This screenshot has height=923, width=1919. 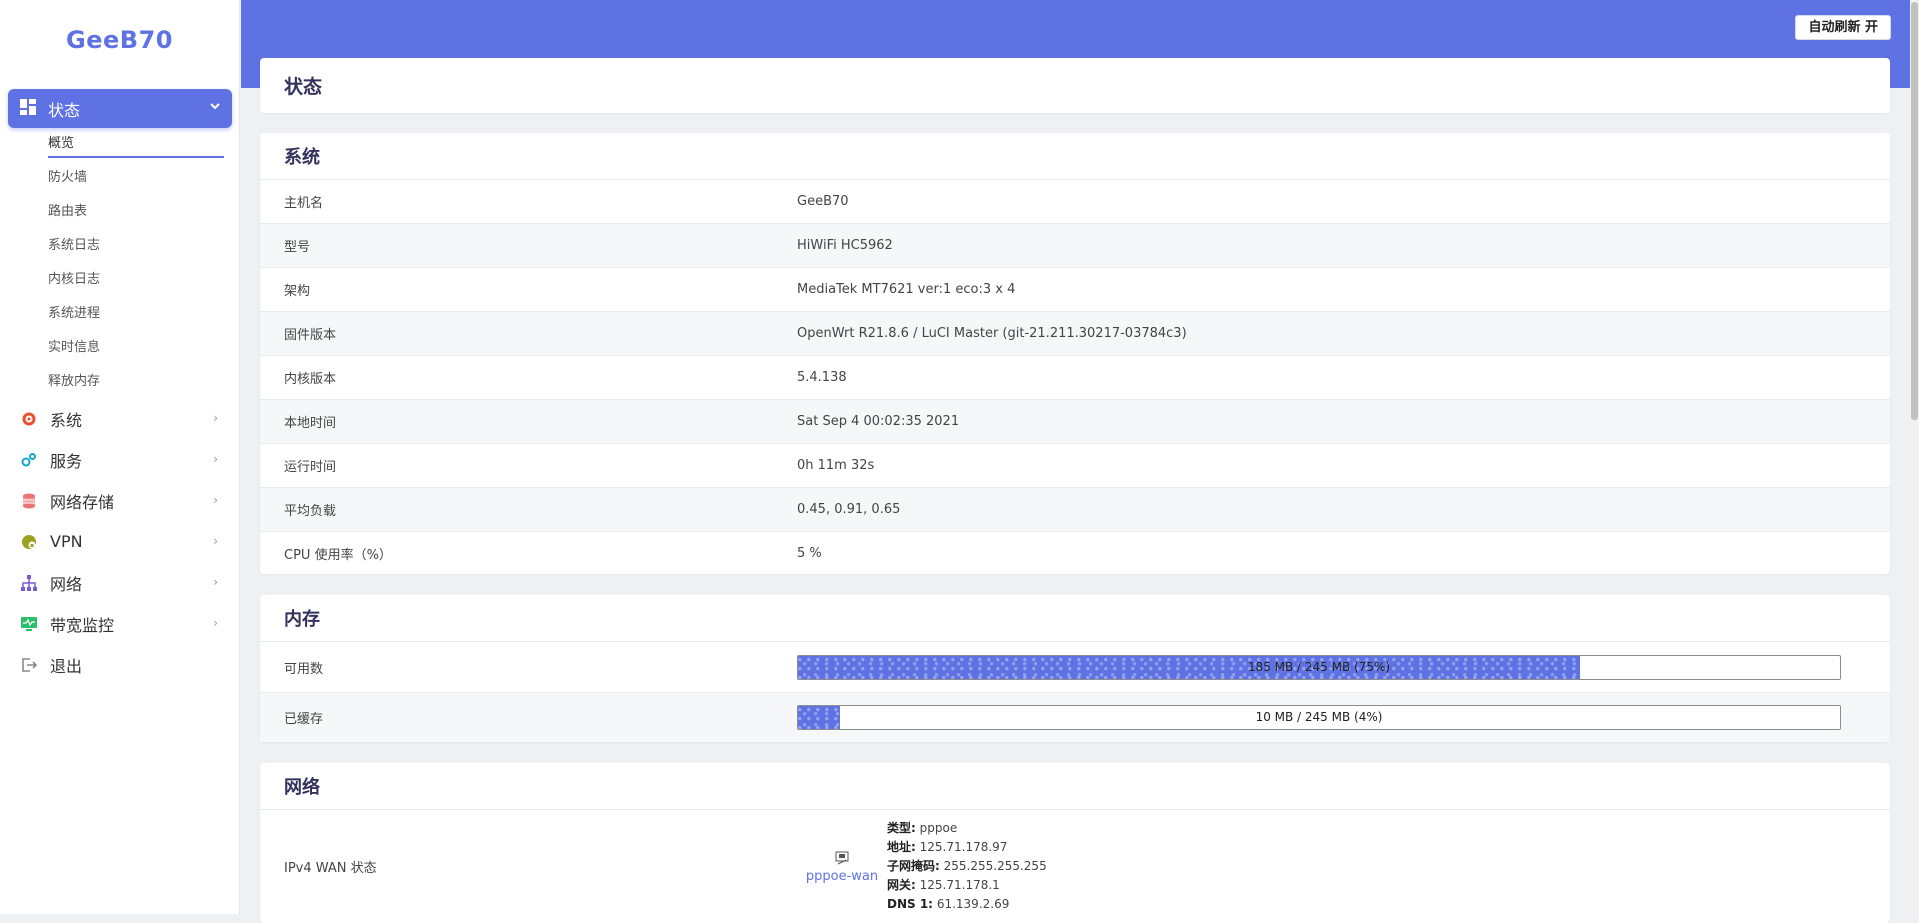 What do you see at coordinates (215, 107) in the screenshot?
I see `chevron-down-icon` at bounding box center [215, 107].